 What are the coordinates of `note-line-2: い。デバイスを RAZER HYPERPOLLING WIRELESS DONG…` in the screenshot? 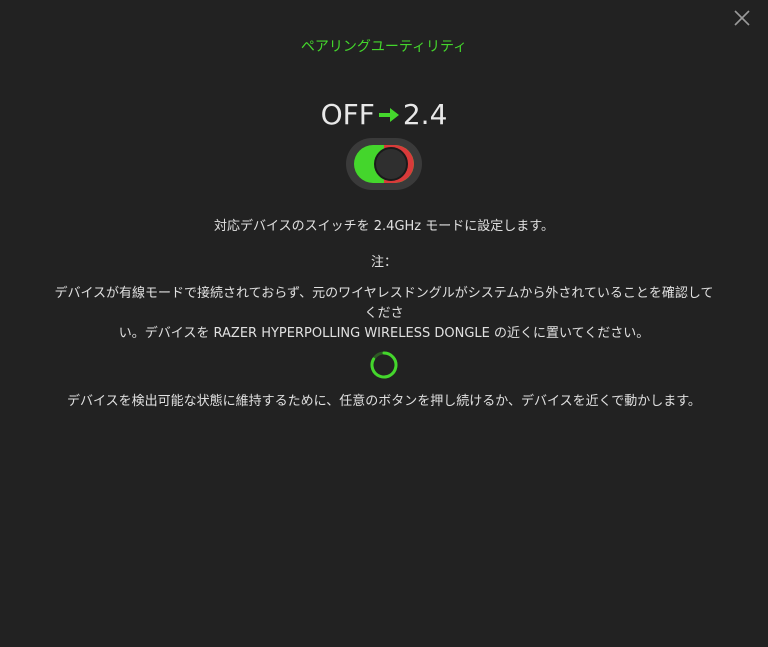 It's located at (384, 333).